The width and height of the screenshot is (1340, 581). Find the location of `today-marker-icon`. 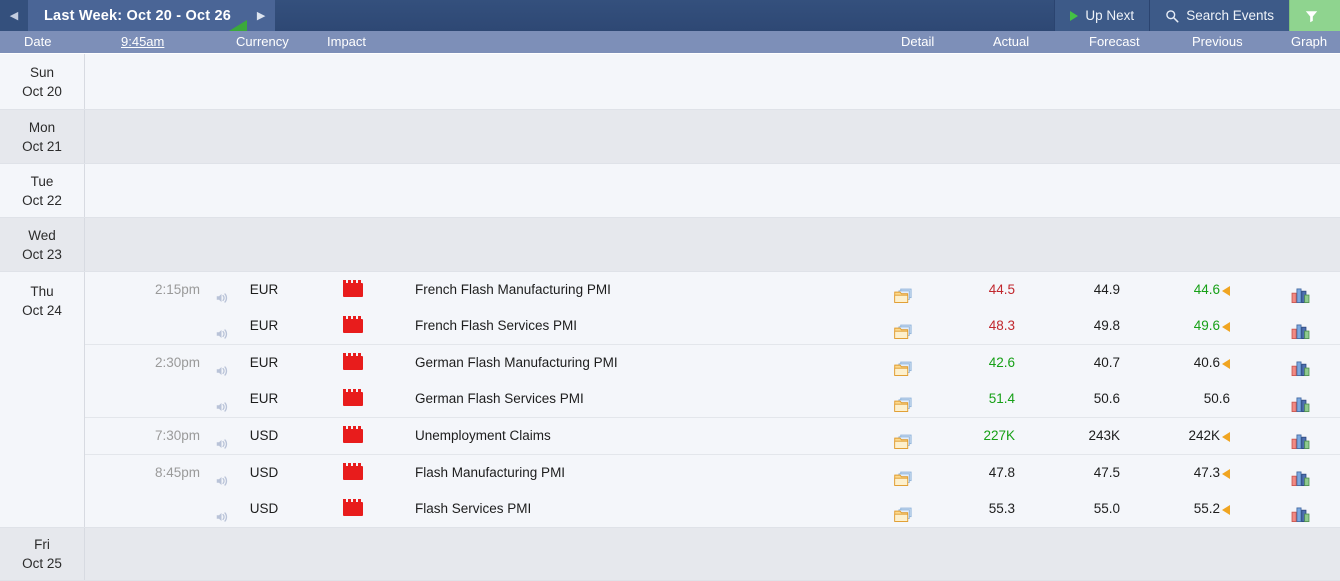

today-marker-icon is located at coordinates (238, 25).